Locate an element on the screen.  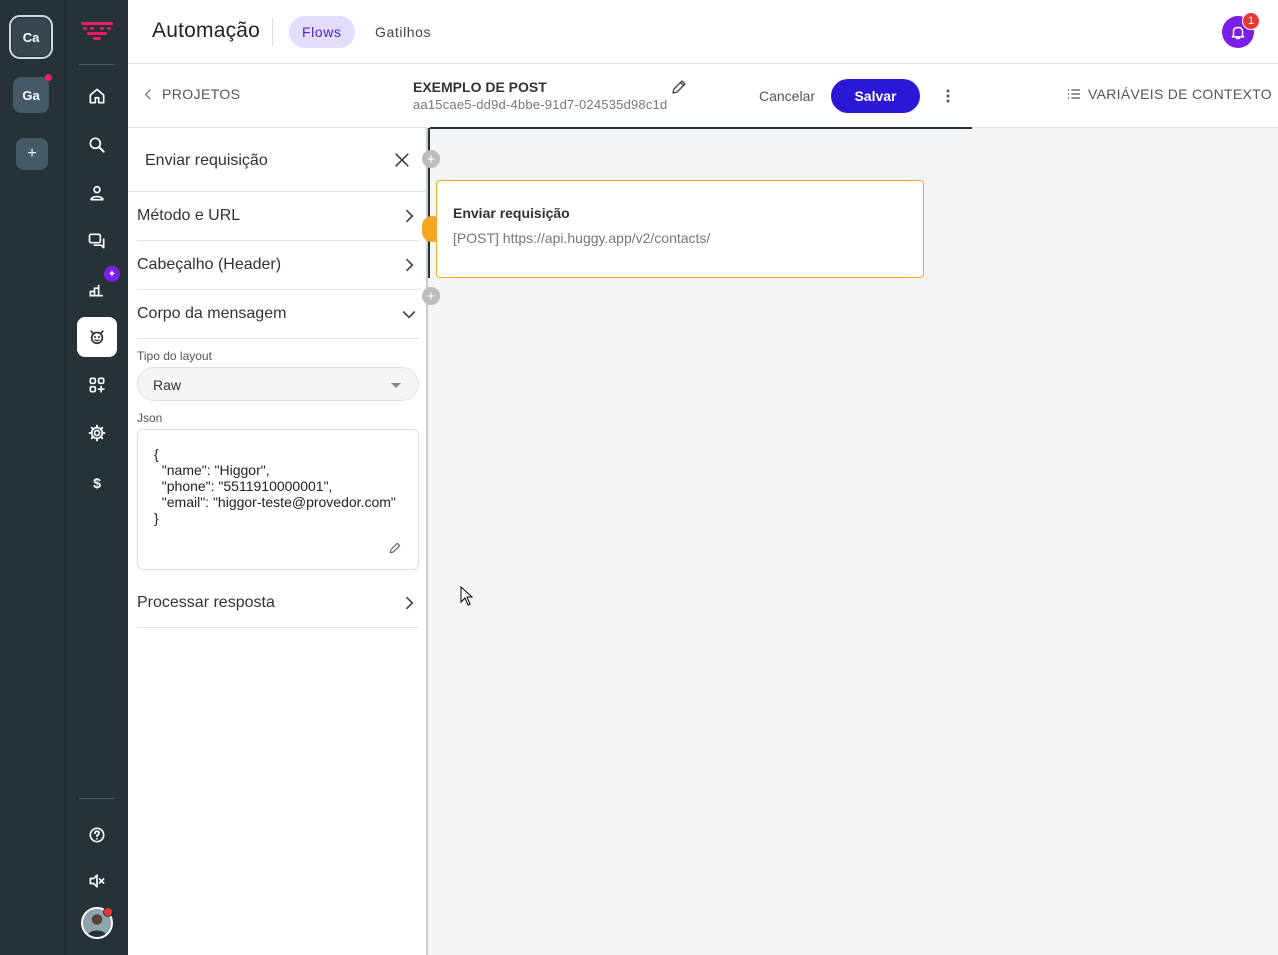
save-button: Salvar is located at coordinates (875, 96).